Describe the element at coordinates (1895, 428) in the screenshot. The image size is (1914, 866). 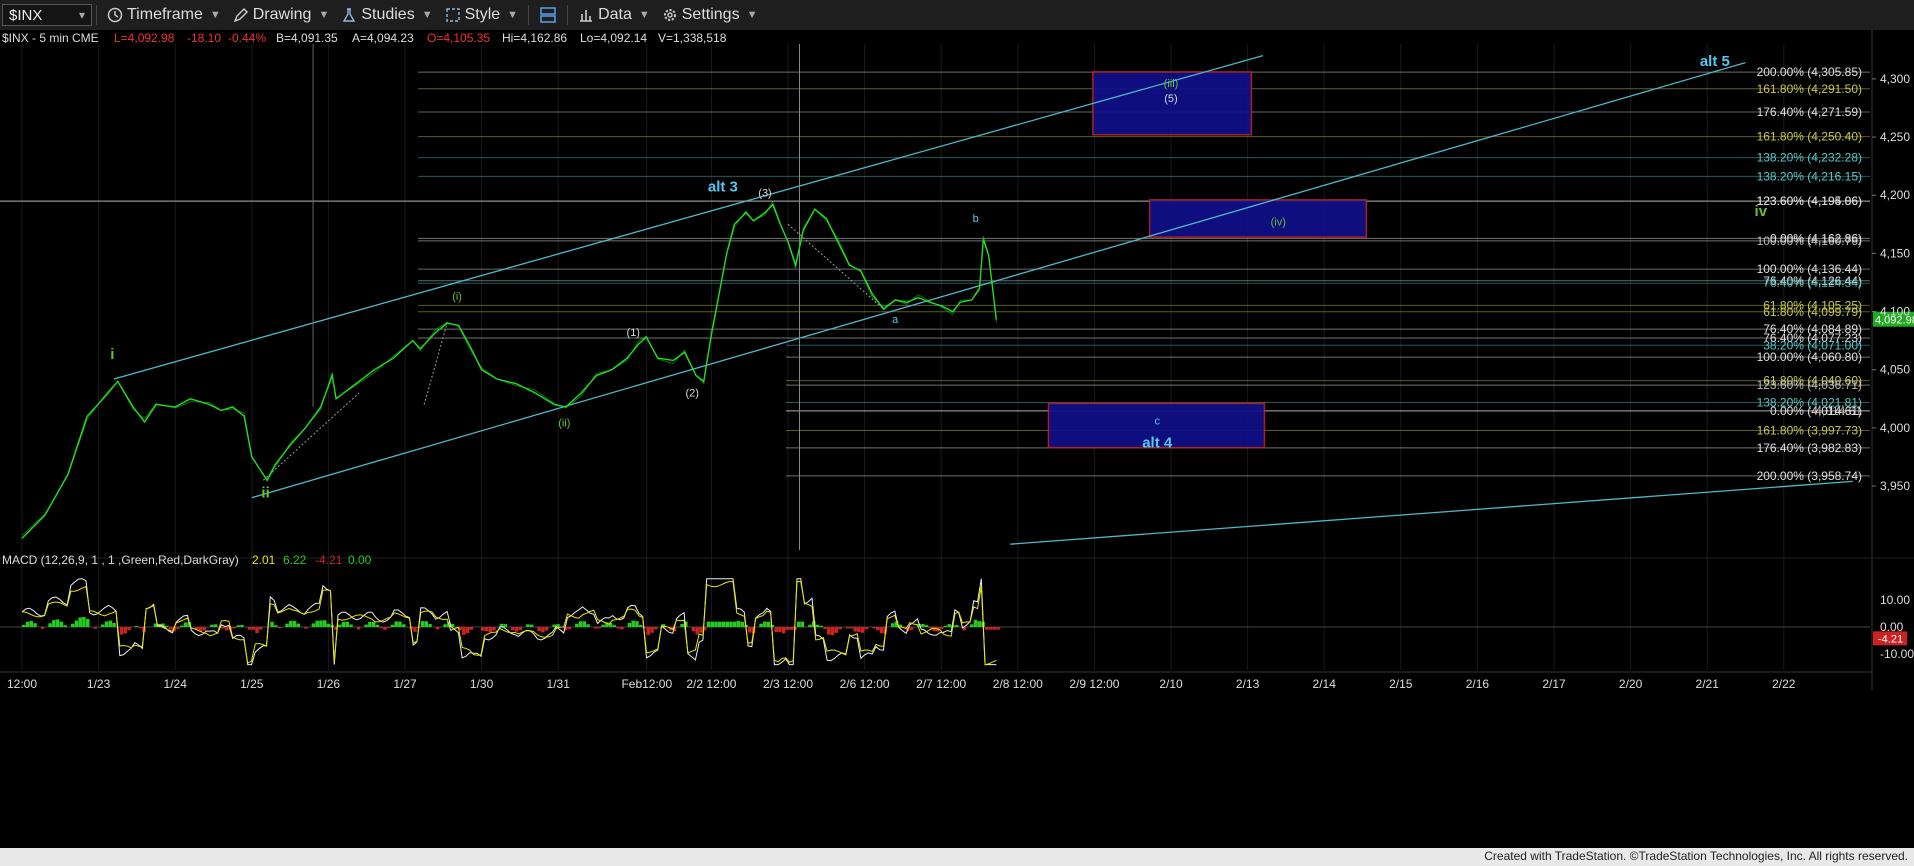
I see `y-tick-label: 4,000` at that location.